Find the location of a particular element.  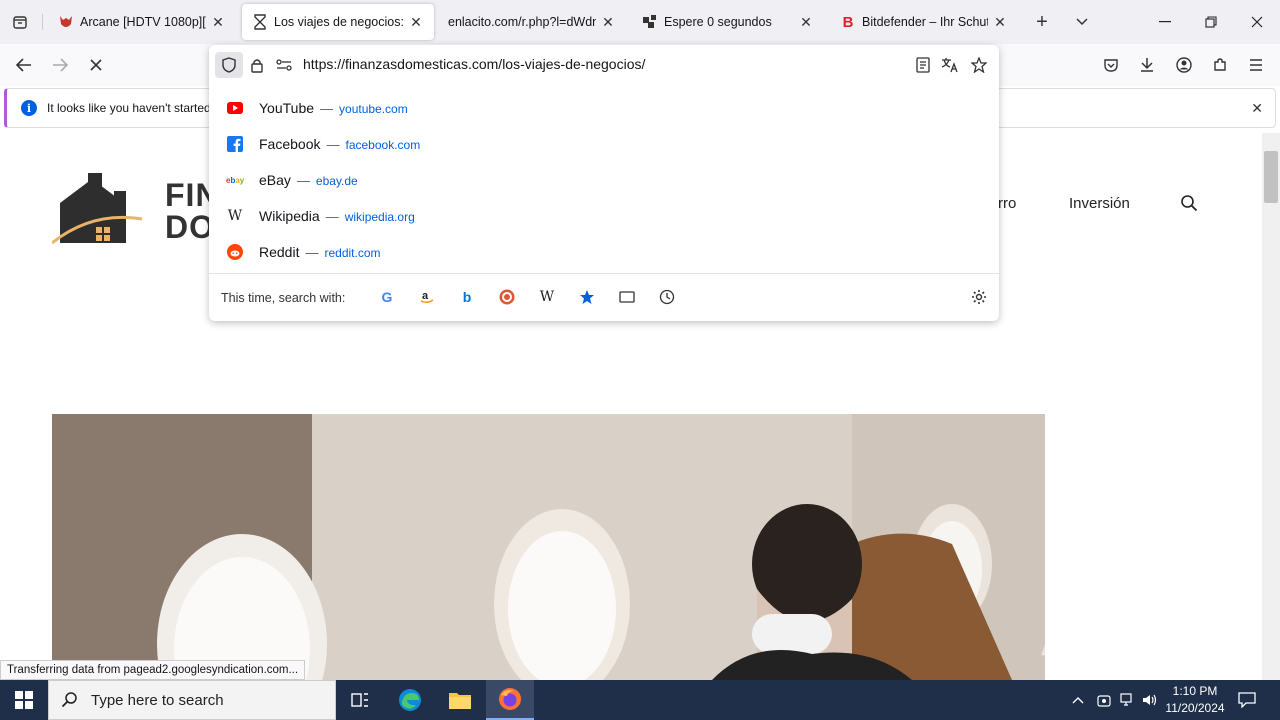

firefox-taskbar-button is located at coordinates (510, 700).